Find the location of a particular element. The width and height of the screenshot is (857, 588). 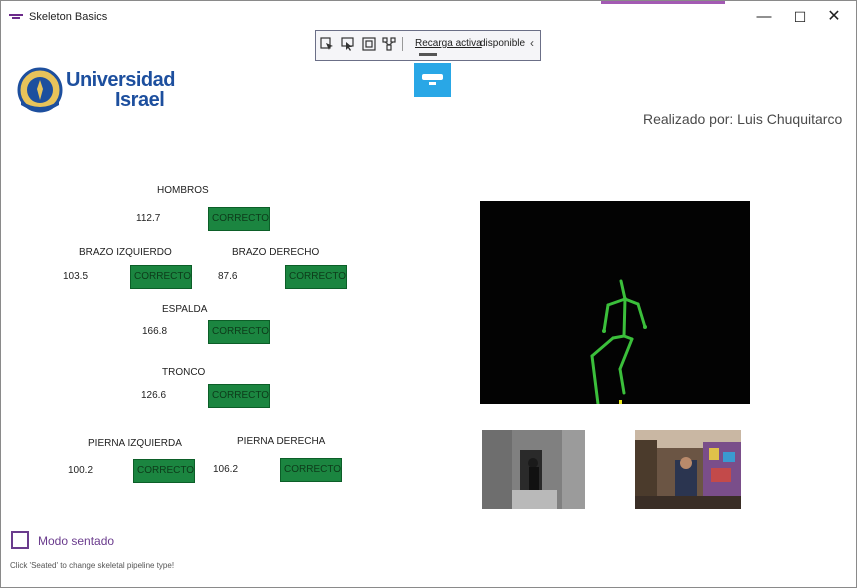

select-element-icon is located at coordinates (327, 44).